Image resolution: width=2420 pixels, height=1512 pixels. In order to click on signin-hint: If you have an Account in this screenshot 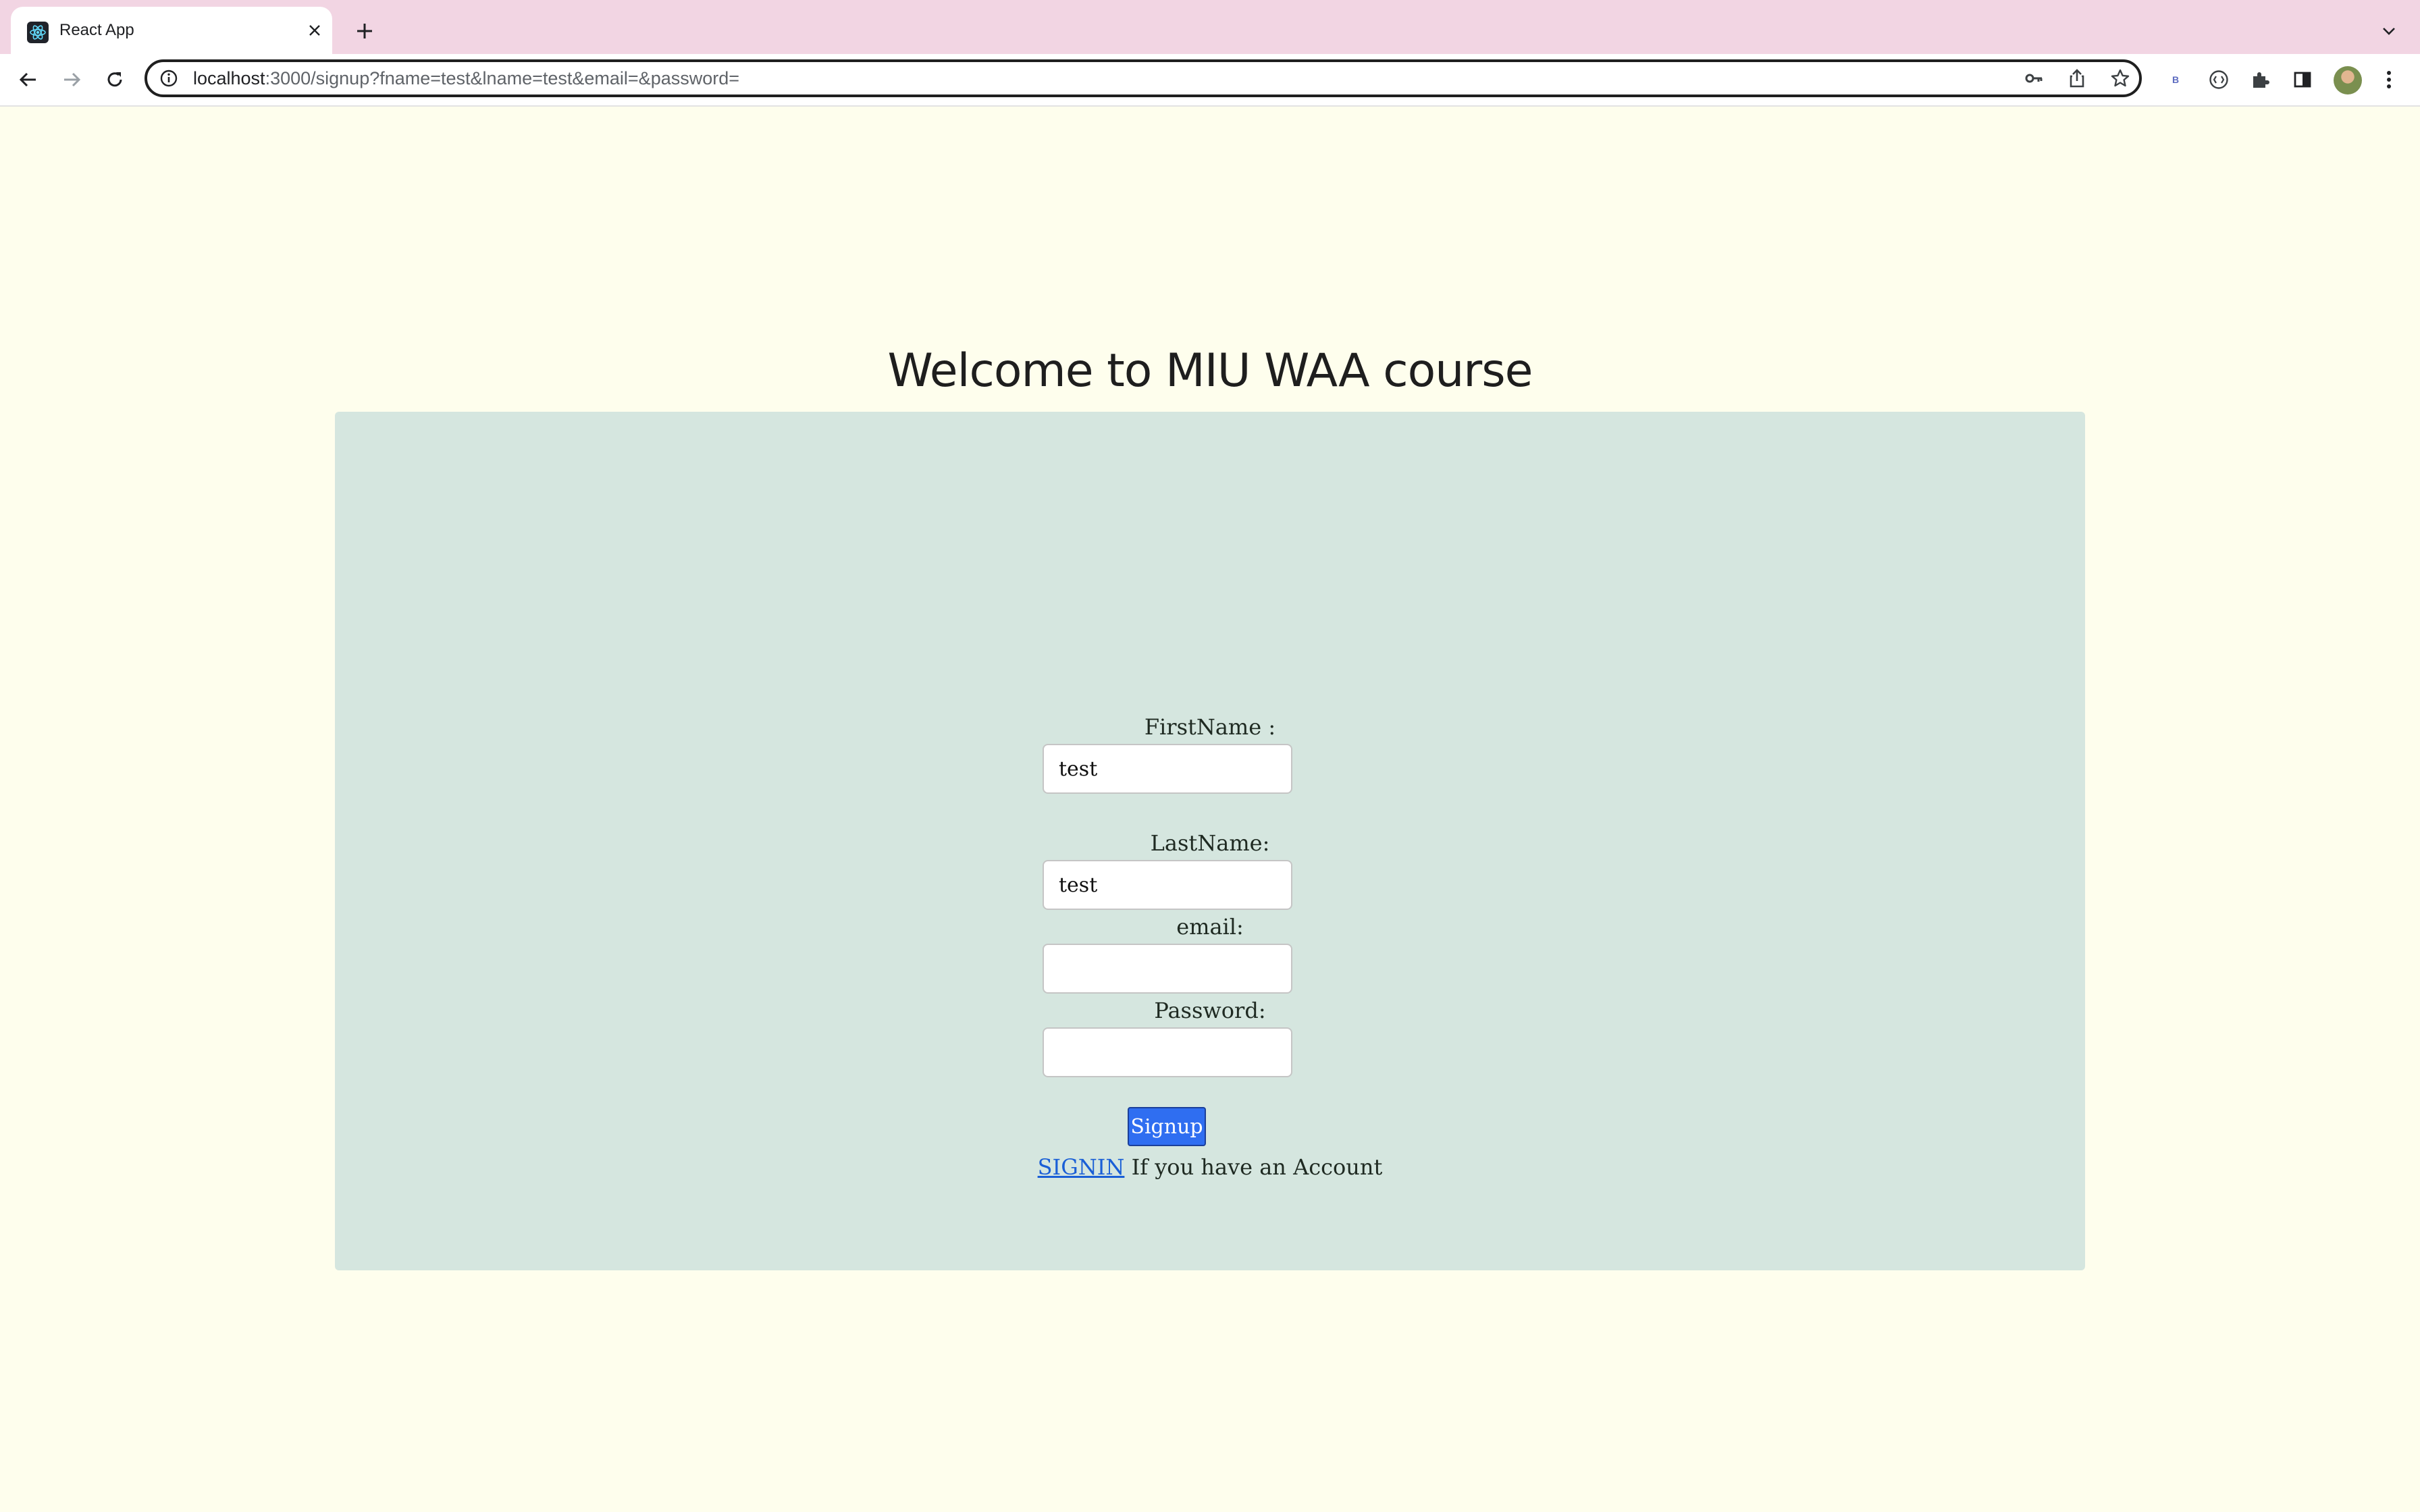, I will do `click(1257, 1167)`.